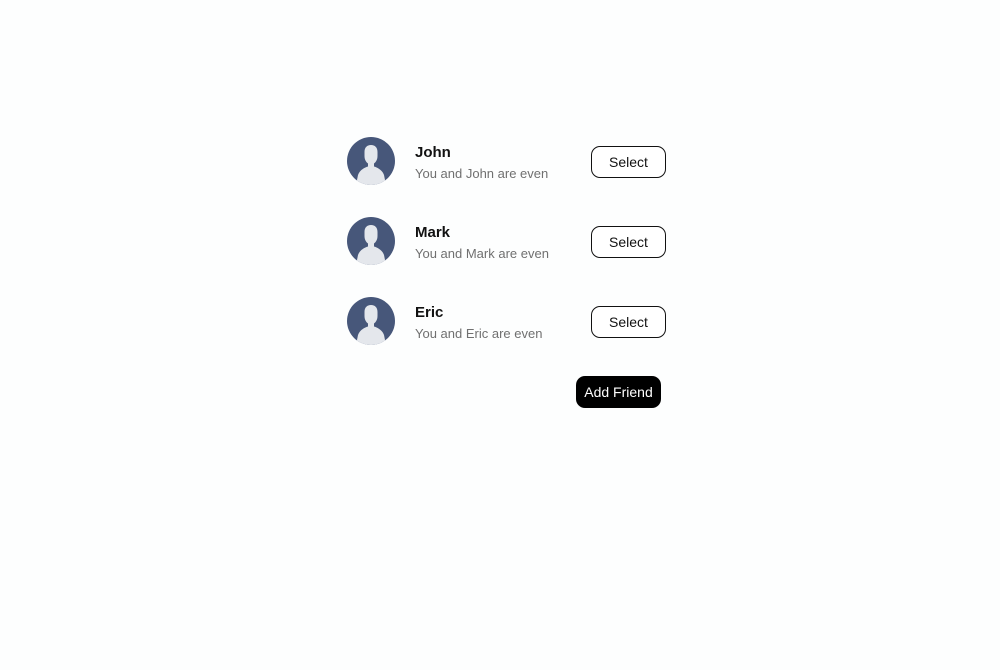 This screenshot has height=670, width=1000. Describe the element at coordinates (479, 333) in the screenshot. I see `friend-balance-status: You and Eric are even` at that location.